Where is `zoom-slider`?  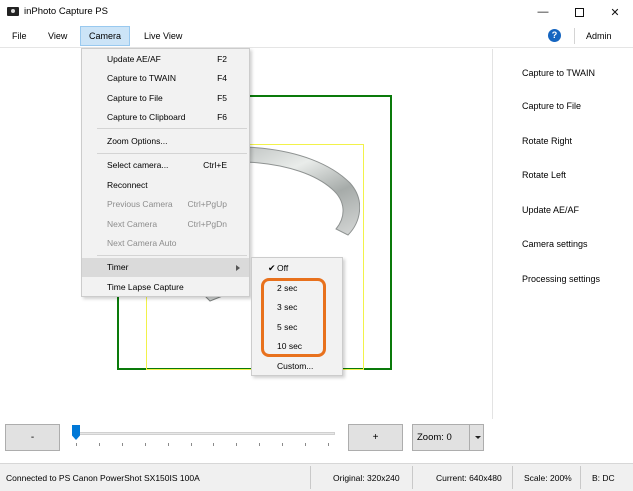 zoom-slider is located at coordinates (203, 433).